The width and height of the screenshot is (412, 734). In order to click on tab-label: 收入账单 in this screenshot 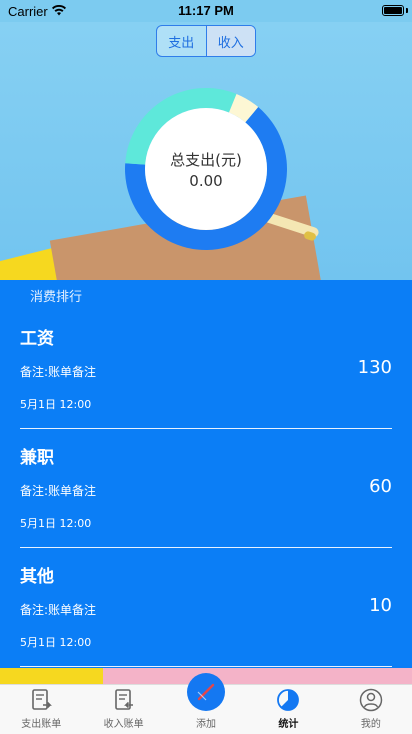, I will do `click(123, 724)`.